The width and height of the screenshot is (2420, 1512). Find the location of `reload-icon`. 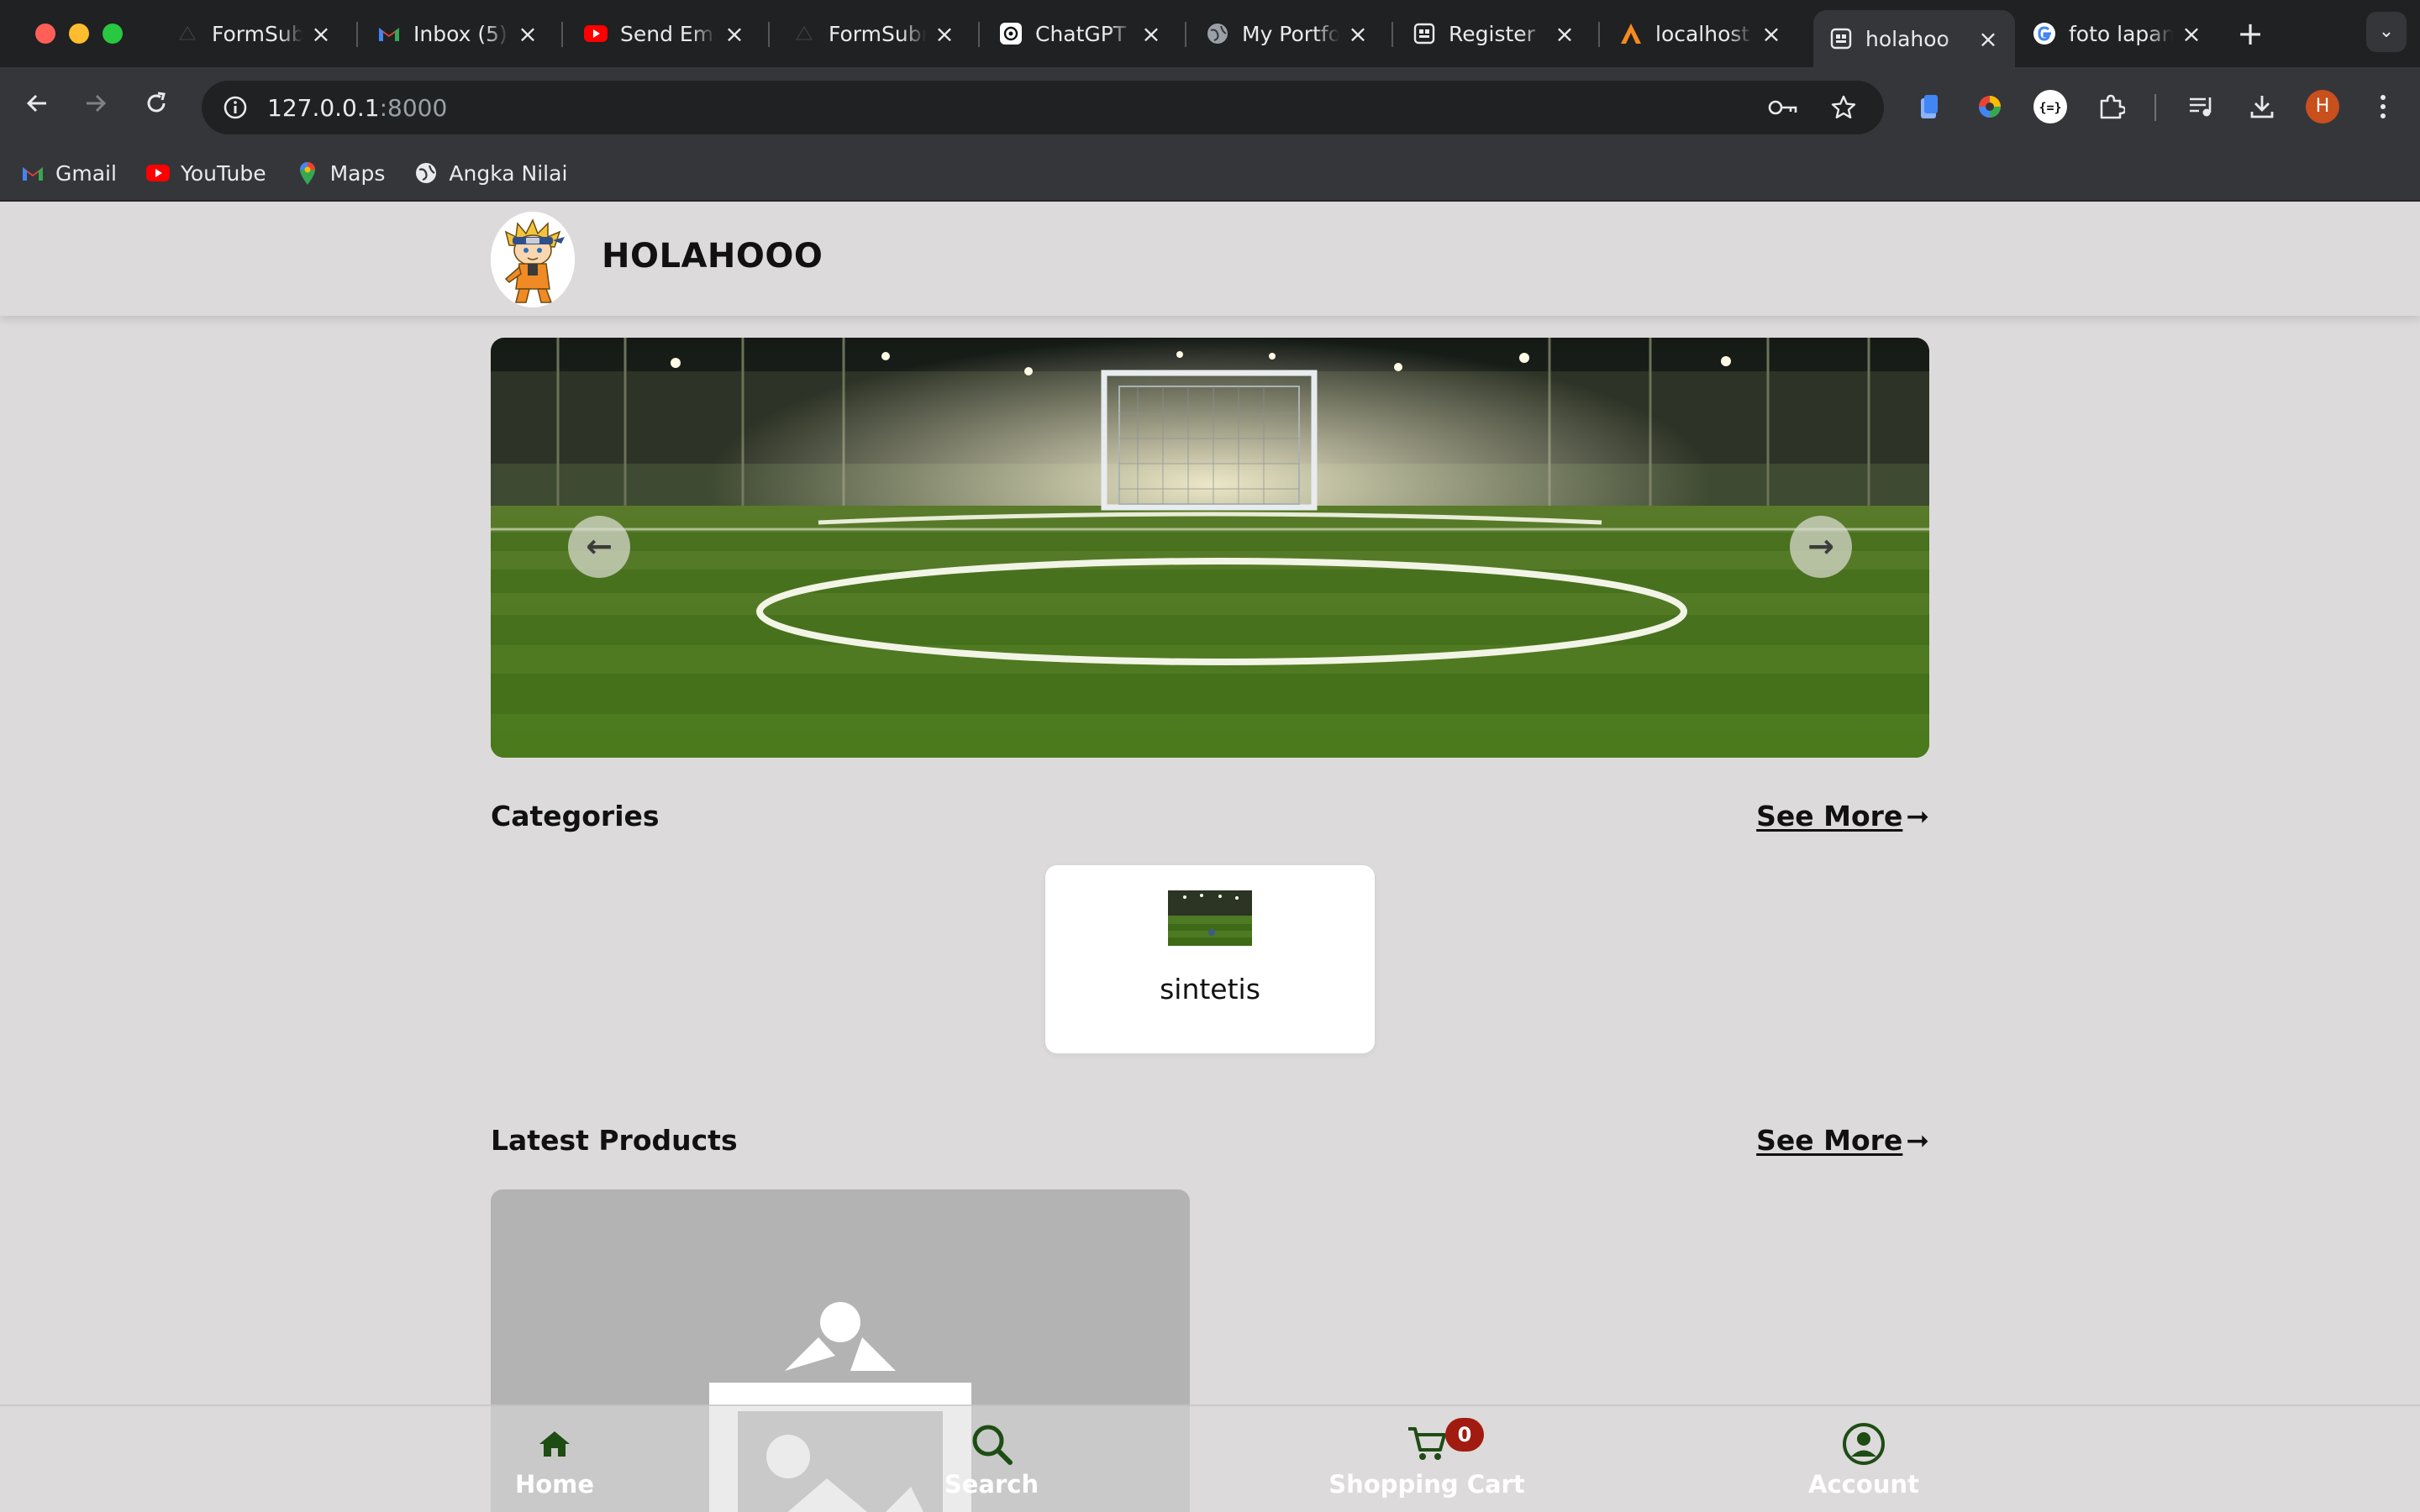

reload-icon is located at coordinates (157, 102).